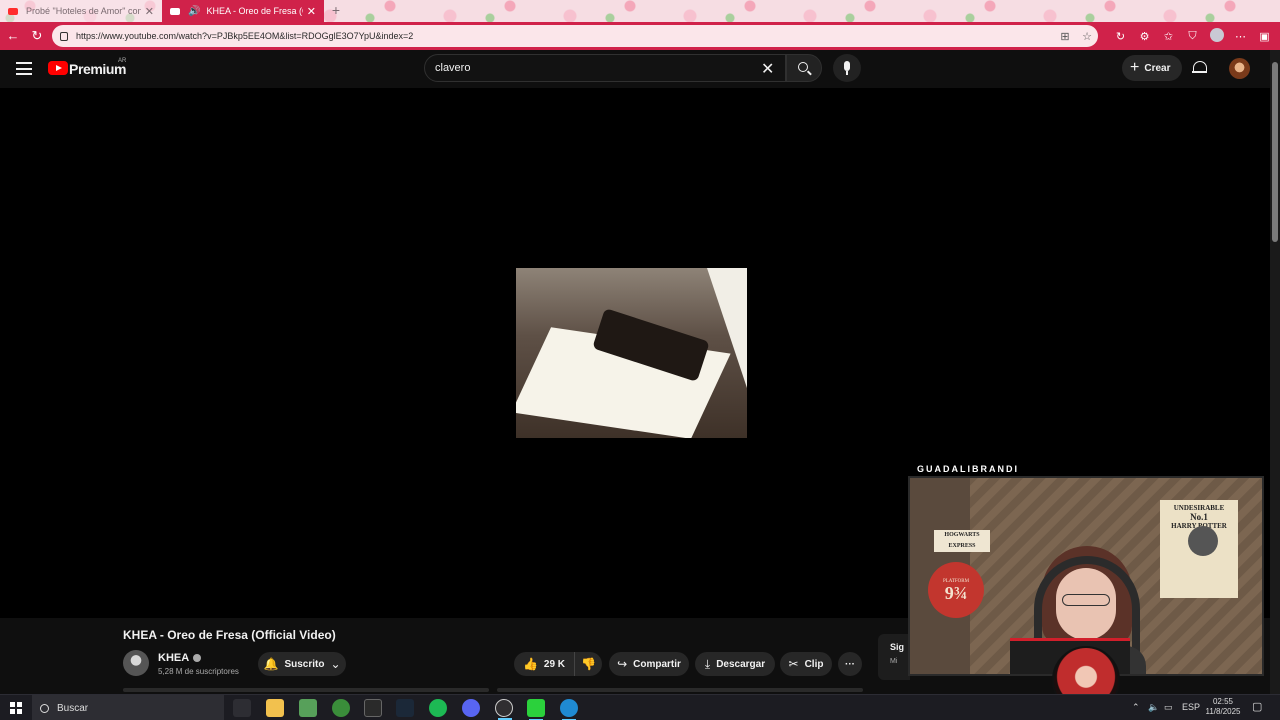  Describe the element at coordinates (471, 708) in the screenshot. I see `discord-icon` at that location.